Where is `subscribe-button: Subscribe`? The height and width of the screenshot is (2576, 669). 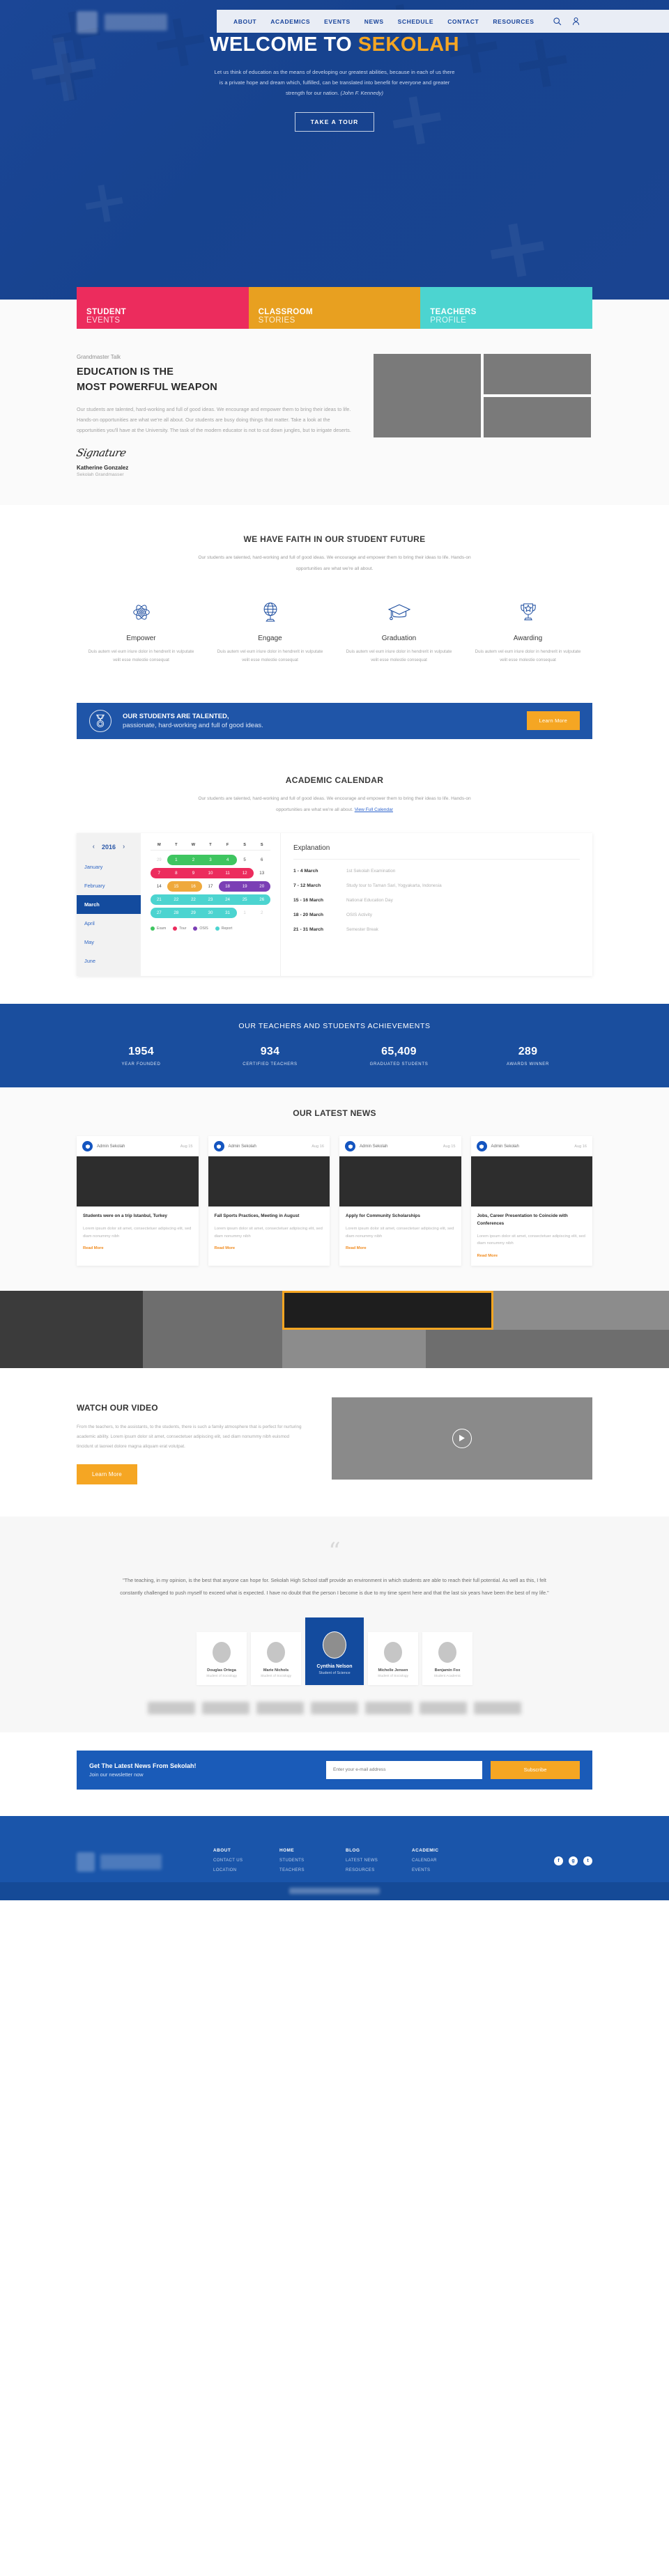 subscribe-button: Subscribe is located at coordinates (535, 1769).